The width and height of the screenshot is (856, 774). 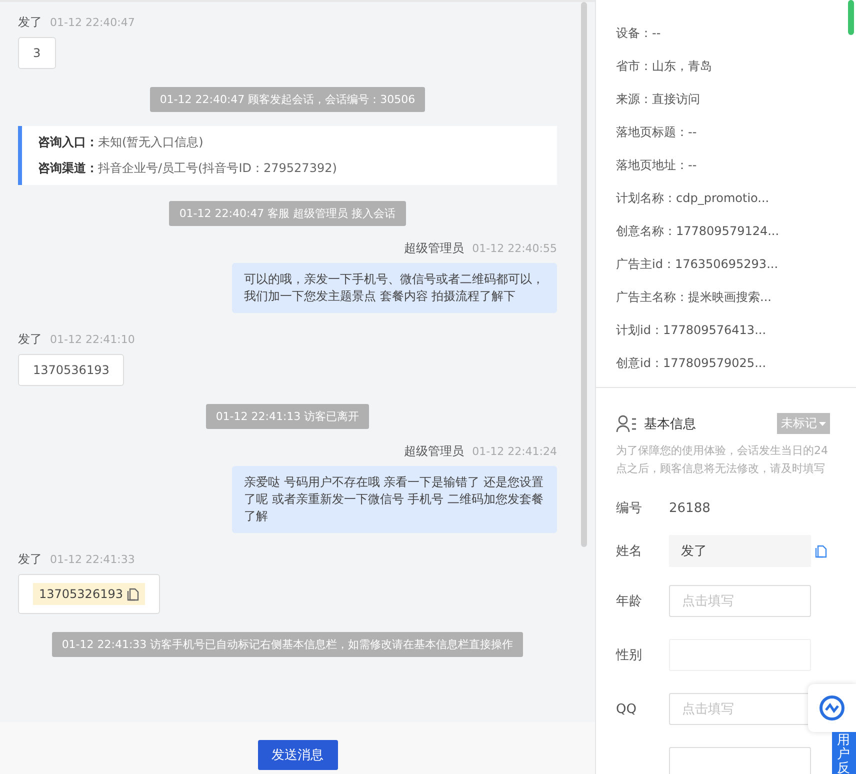 I want to click on system-notice: 01-12 22:40:47 客服 超级管理员 接入会话, so click(x=287, y=213).